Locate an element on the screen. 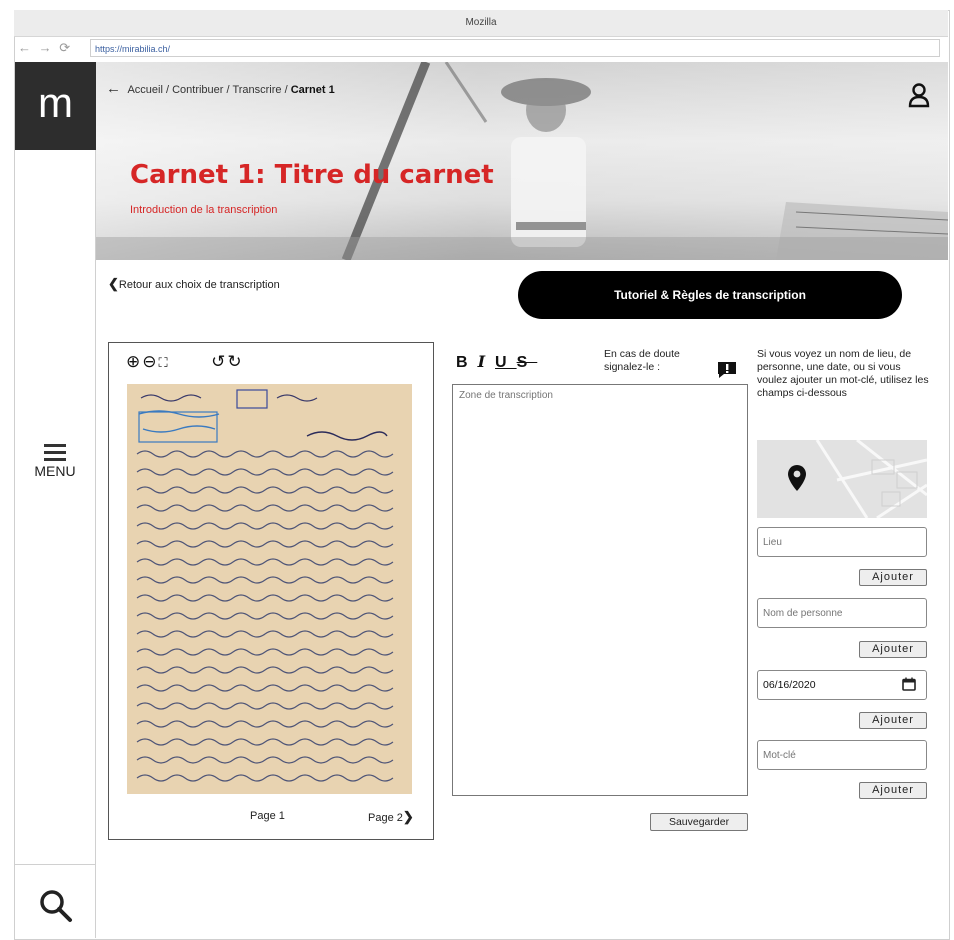 Image resolution: width=954 pixels, height=940 pixels. browser-nav-buttons: ← → ⟳ is located at coordinates (53, 48).